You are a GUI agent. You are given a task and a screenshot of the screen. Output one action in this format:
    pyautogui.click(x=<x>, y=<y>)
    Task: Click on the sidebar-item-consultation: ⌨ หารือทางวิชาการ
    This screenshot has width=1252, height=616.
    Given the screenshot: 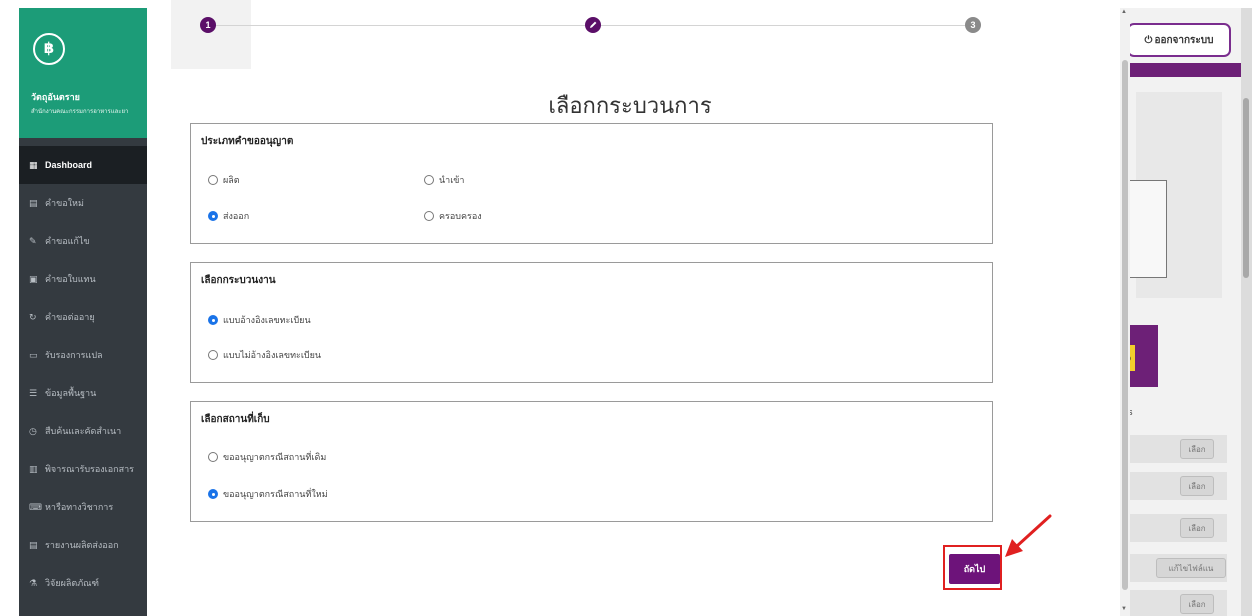 What is the action you would take?
    pyautogui.click(x=83, y=507)
    